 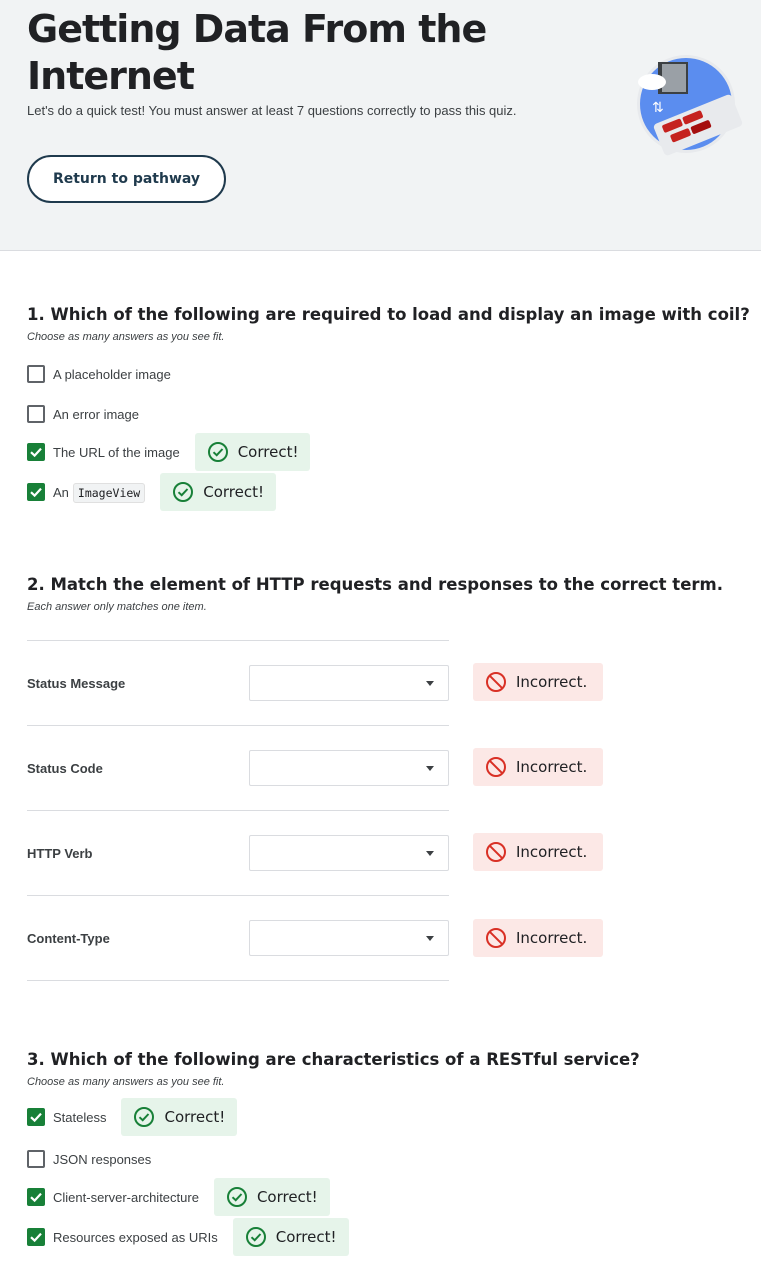 What do you see at coordinates (151, 492) in the screenshot?
I see `q1-option-imageview: An ImageView Correct!` at bounding box center [151, 492].